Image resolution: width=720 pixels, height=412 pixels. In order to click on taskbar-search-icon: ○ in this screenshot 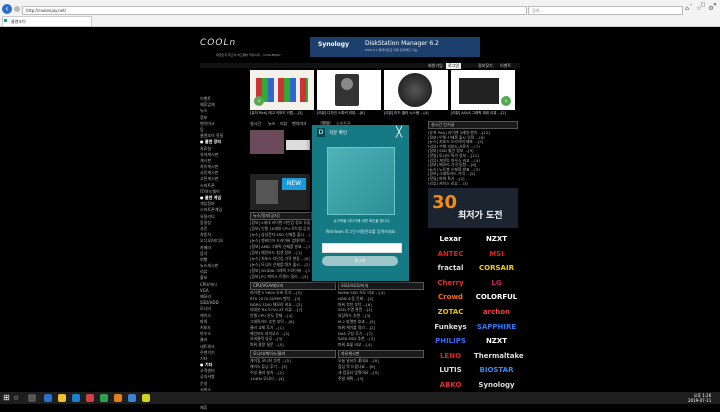, I will do `click(16, 398)`.